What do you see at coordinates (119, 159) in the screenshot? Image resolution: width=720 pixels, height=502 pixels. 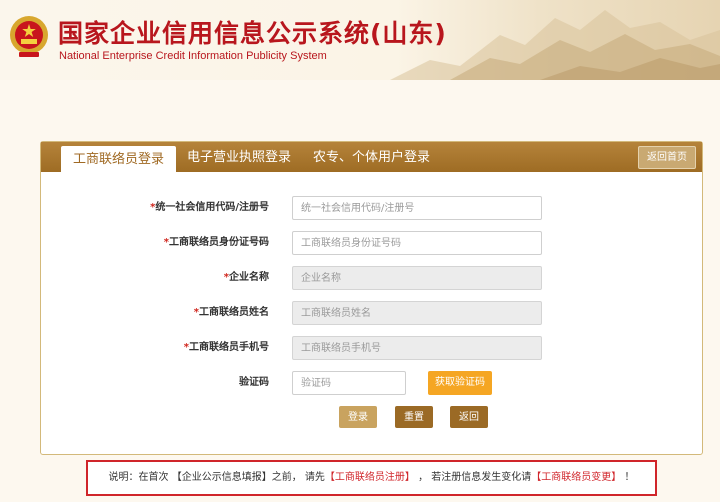 I see `tab-liaison-login: 工商联络员登录` at bounding box center [119, 159].